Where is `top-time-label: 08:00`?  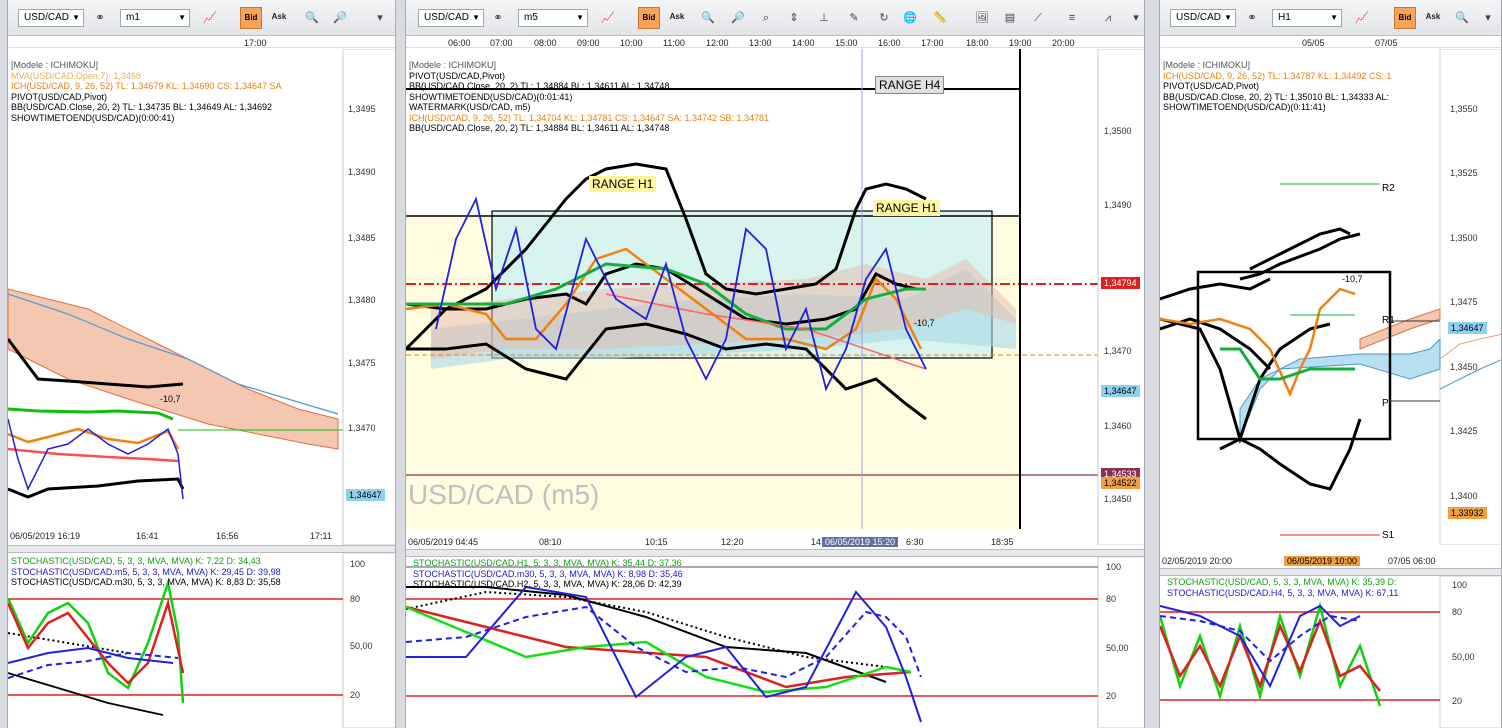 top-time-label: 08:00 is located at coordinates (545, 43).